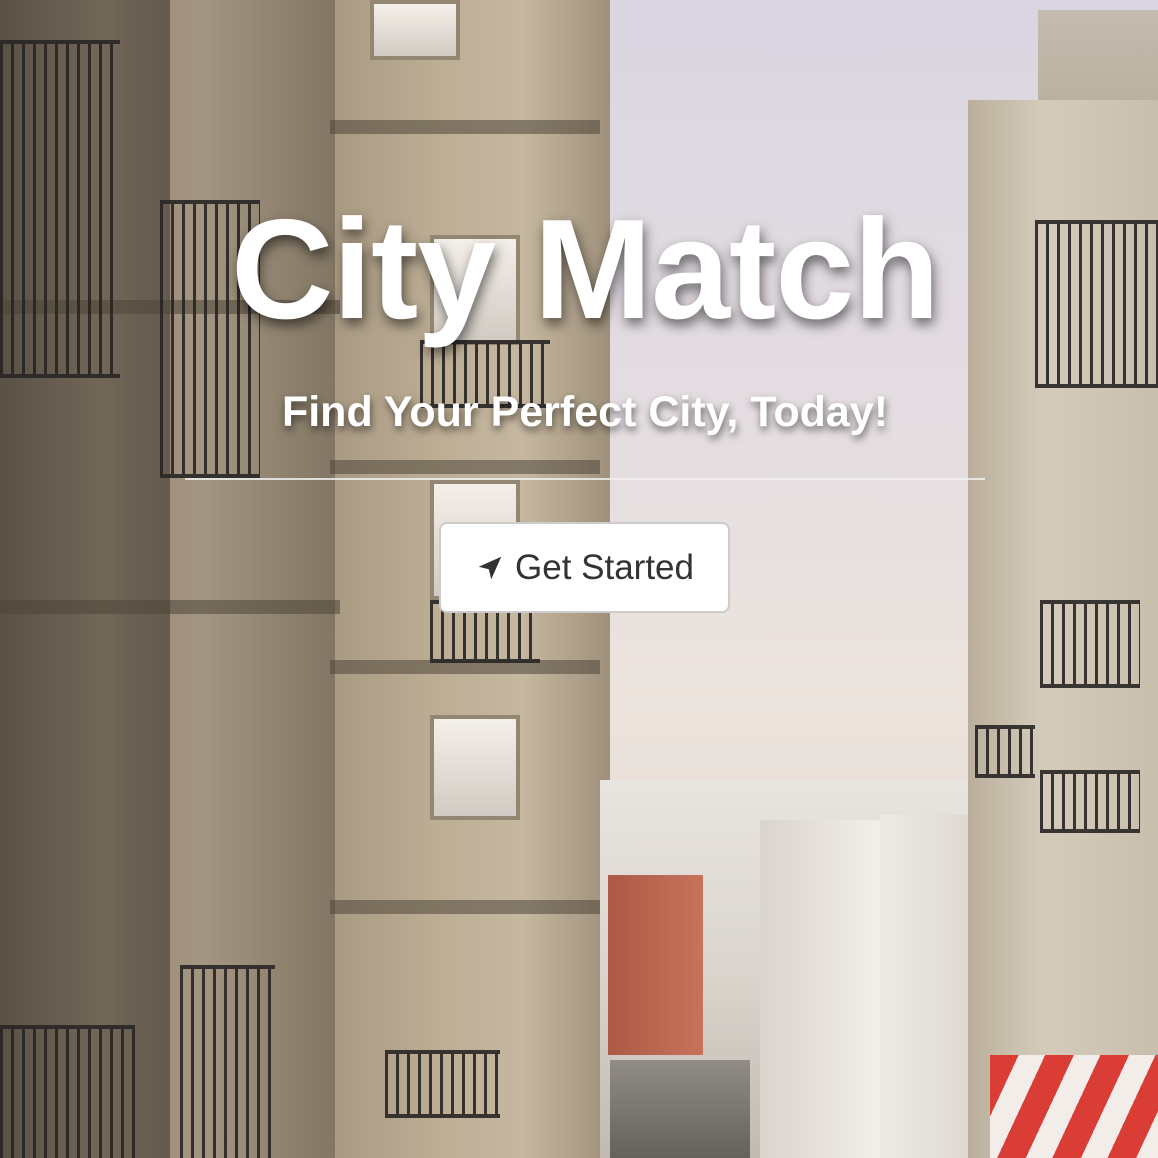 The width and height of the screenshot is (1158, 1158). Describe the element at coordinates (585, 479) in the screenshot. I see `divider` at that location.